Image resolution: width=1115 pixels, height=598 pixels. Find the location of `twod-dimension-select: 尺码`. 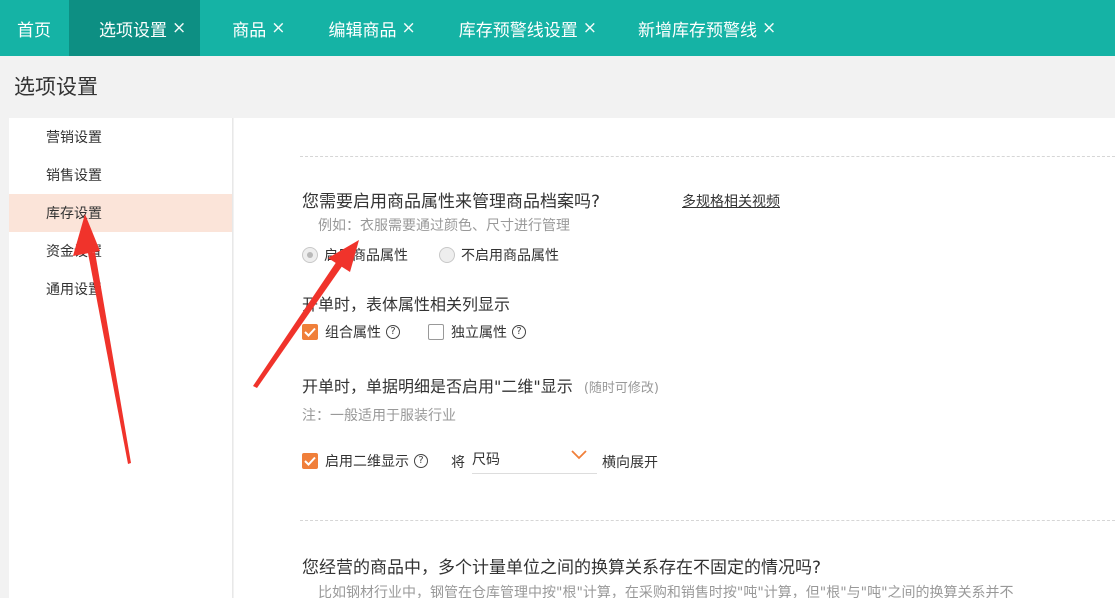

twod-dimension-select: 尺码 is located at coordinates (534, 459).